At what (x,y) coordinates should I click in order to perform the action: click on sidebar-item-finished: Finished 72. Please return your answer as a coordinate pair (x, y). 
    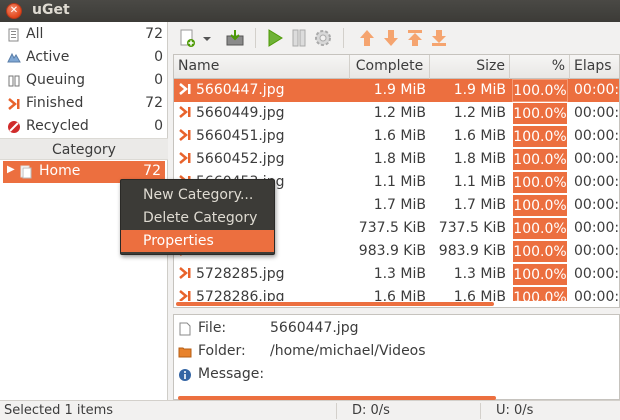
    Looking at the image, I should click on (84, 104).